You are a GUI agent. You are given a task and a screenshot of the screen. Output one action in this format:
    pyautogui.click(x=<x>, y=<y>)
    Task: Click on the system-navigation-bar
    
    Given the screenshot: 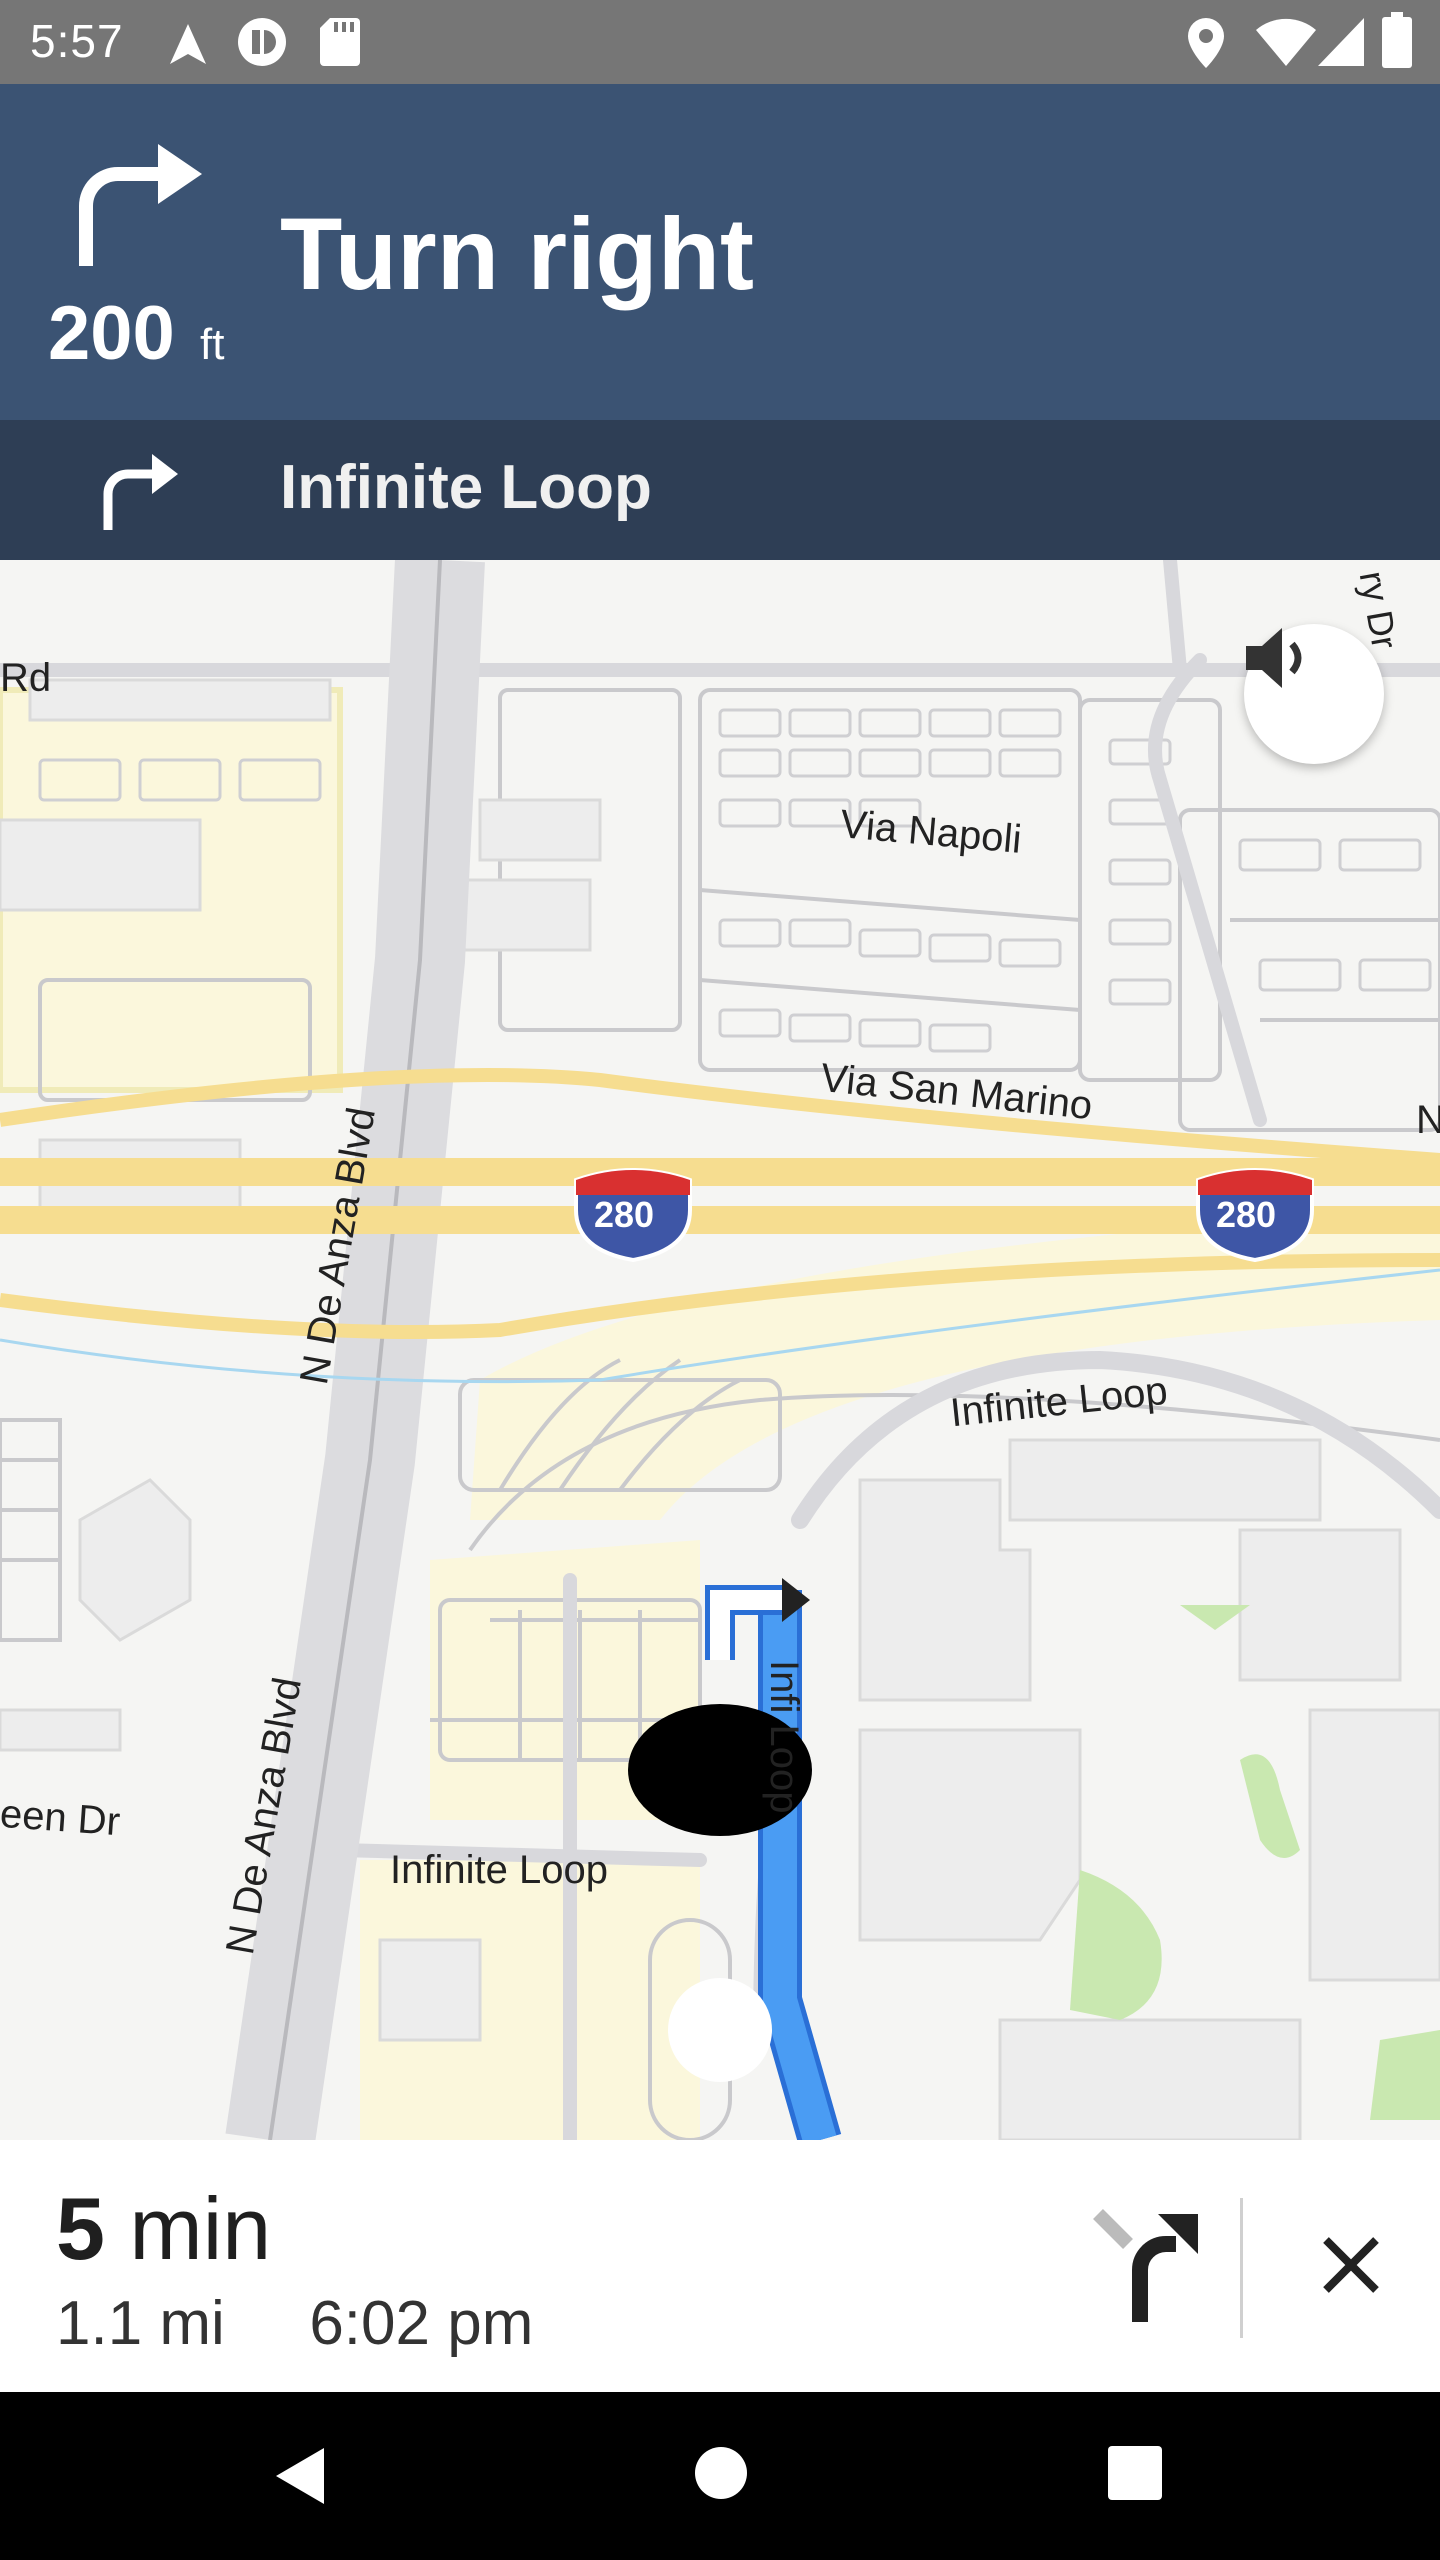 What is the action you would take?
    pyautogui.click(x=720, y=2476)
    